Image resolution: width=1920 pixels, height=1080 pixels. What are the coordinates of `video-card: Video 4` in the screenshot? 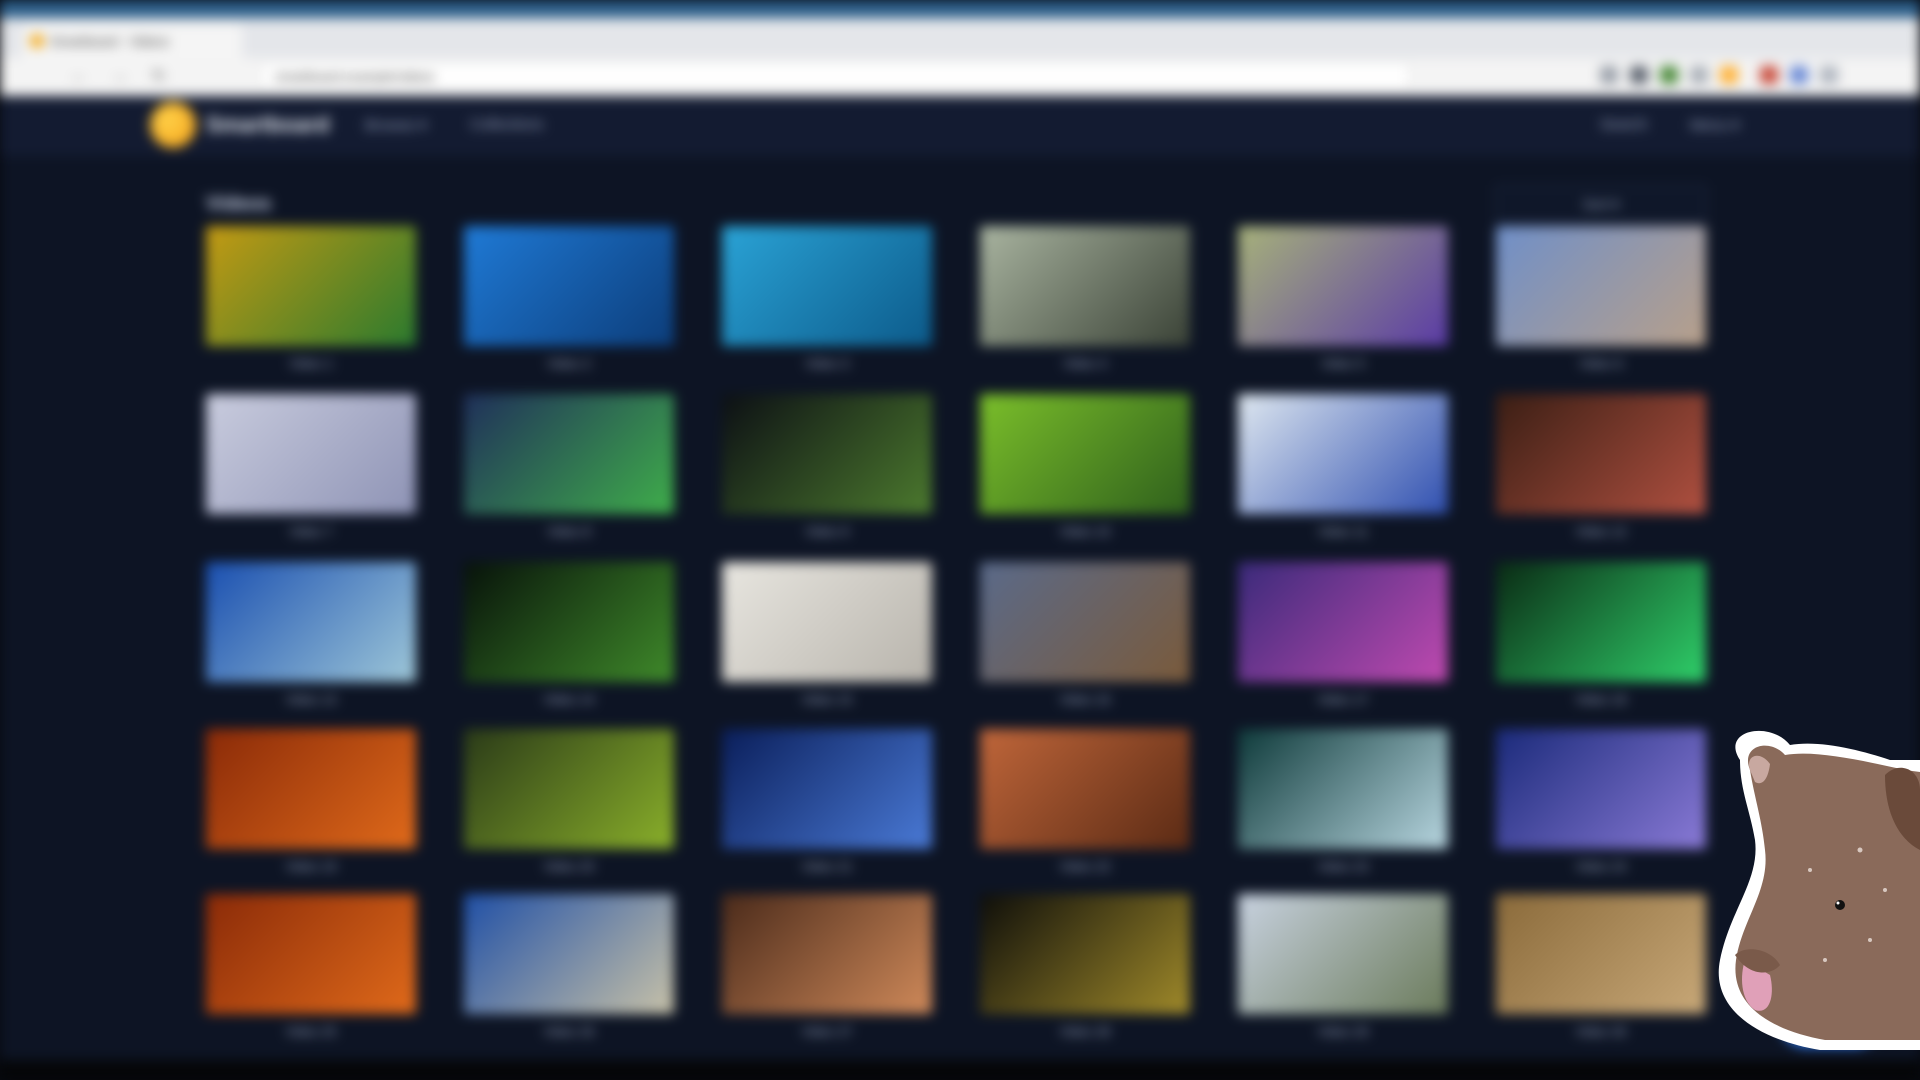 It's located at (1085, 306).